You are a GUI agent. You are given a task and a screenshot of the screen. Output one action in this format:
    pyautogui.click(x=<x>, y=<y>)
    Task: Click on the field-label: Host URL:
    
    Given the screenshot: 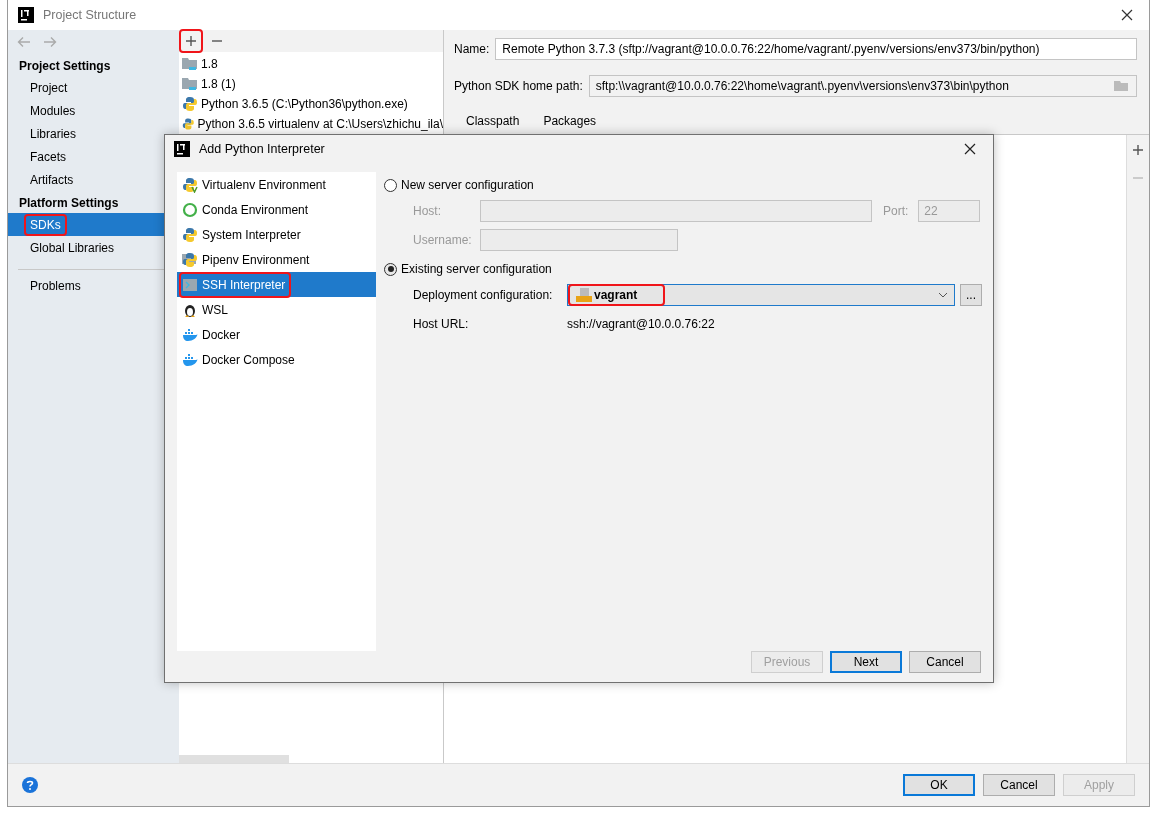 What is the action you would take?
    pyautogui.click(x=441, y=324)
    